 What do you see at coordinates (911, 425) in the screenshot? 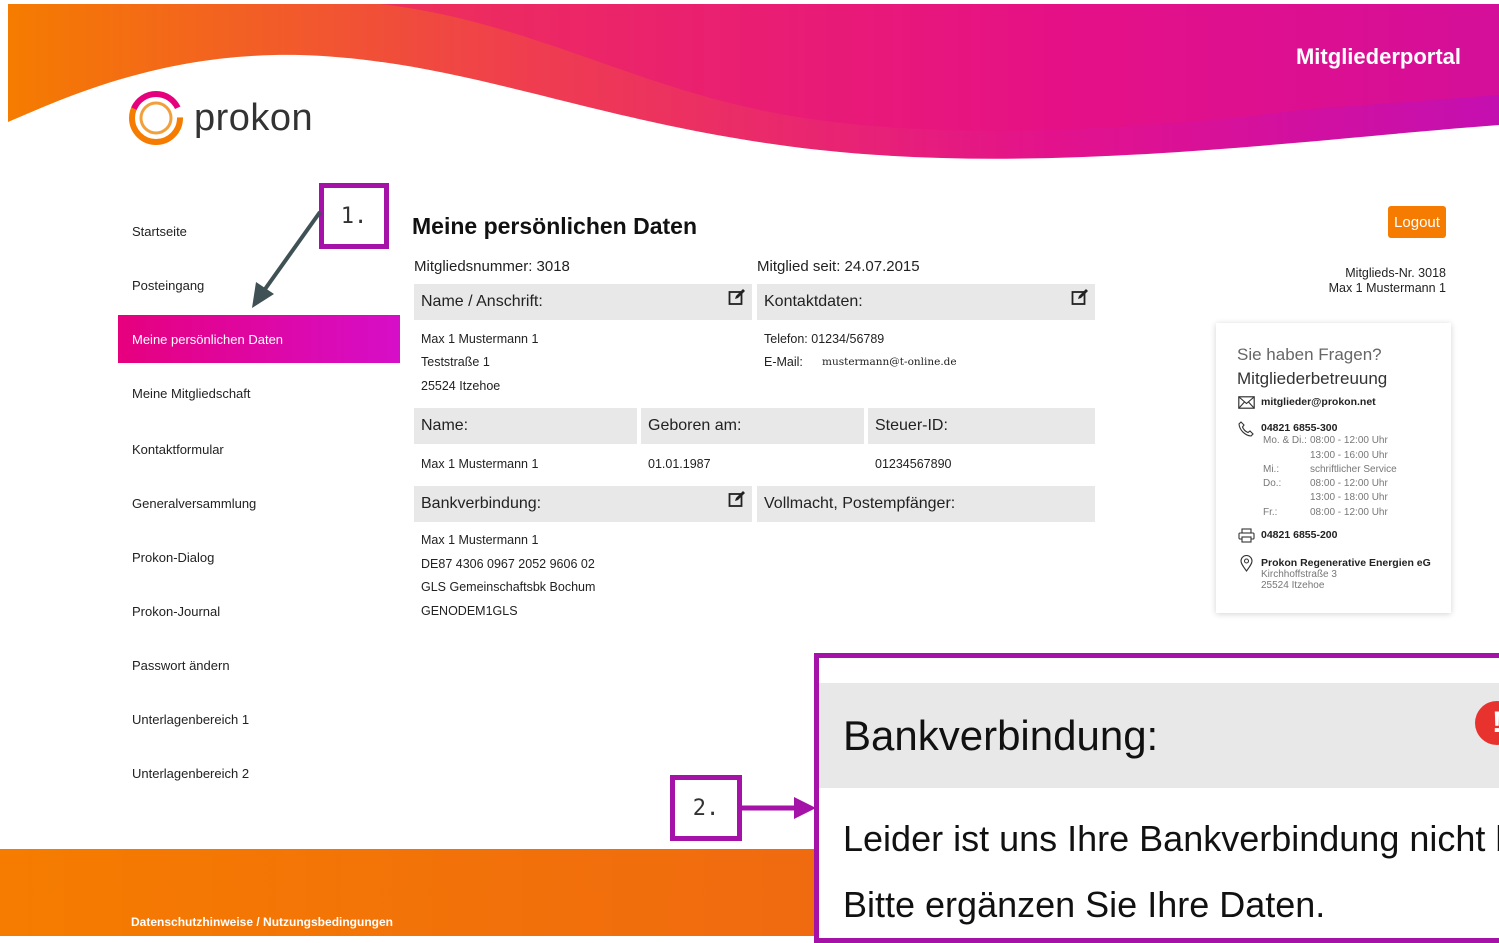
I see `tax-heading: Steuer-ID:` at bounding box center [911, 425].